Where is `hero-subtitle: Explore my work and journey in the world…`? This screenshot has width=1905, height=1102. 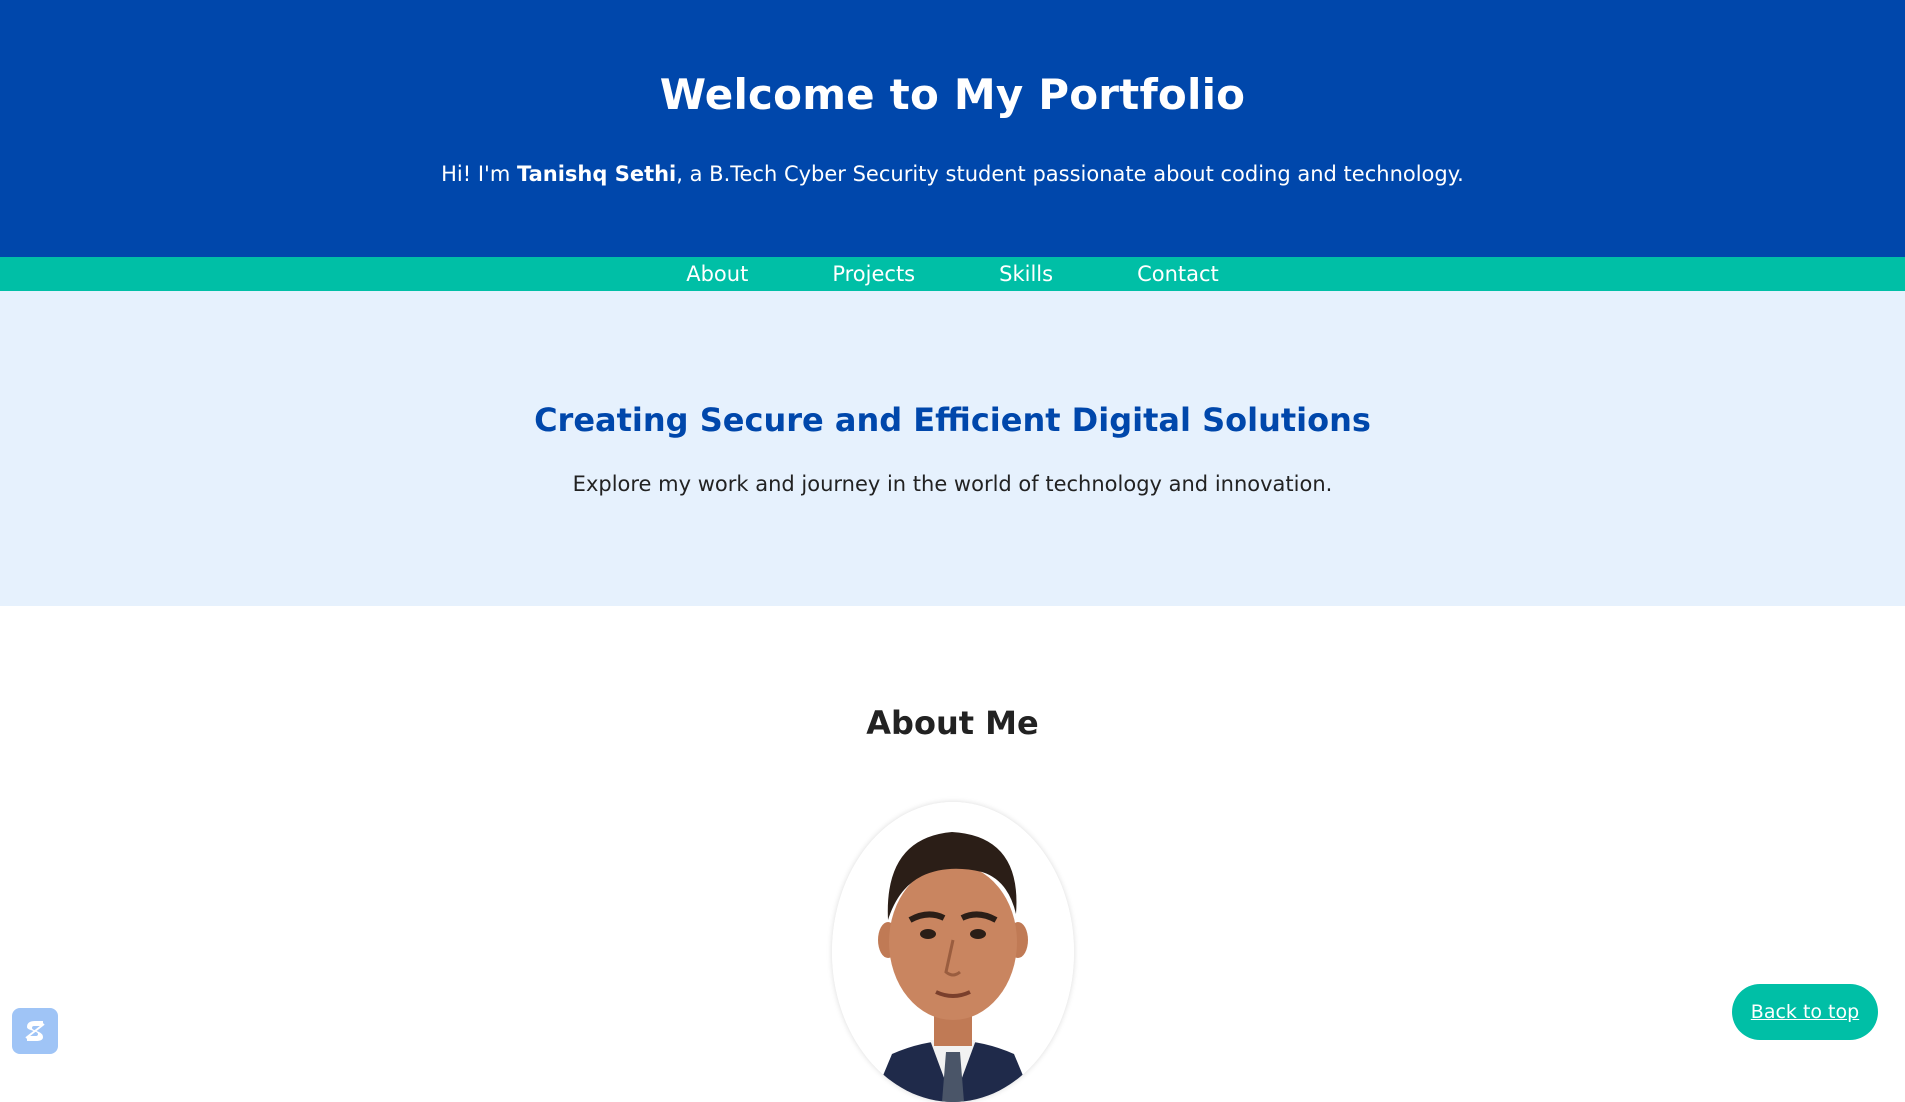 hero-subtitle: Explore my work and journey in the world… is located at coordinates (952, 484).